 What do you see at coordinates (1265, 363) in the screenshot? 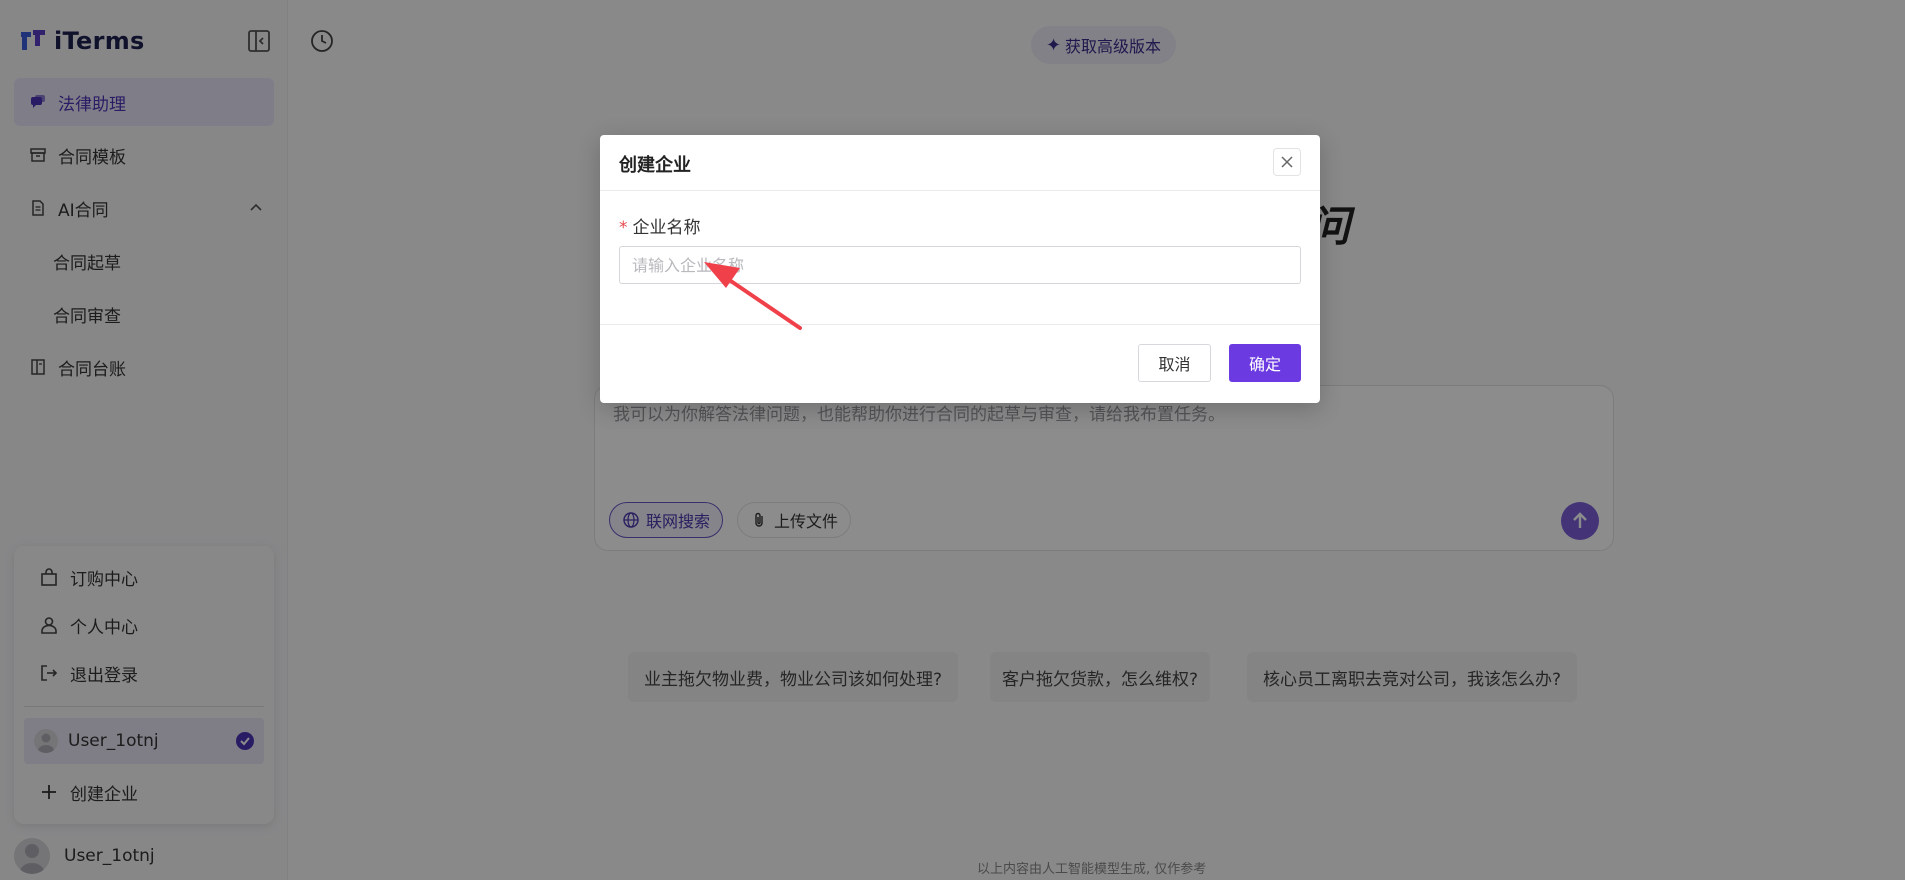
I see `confirm-button: 确定` at bounding box center [1265, 363].